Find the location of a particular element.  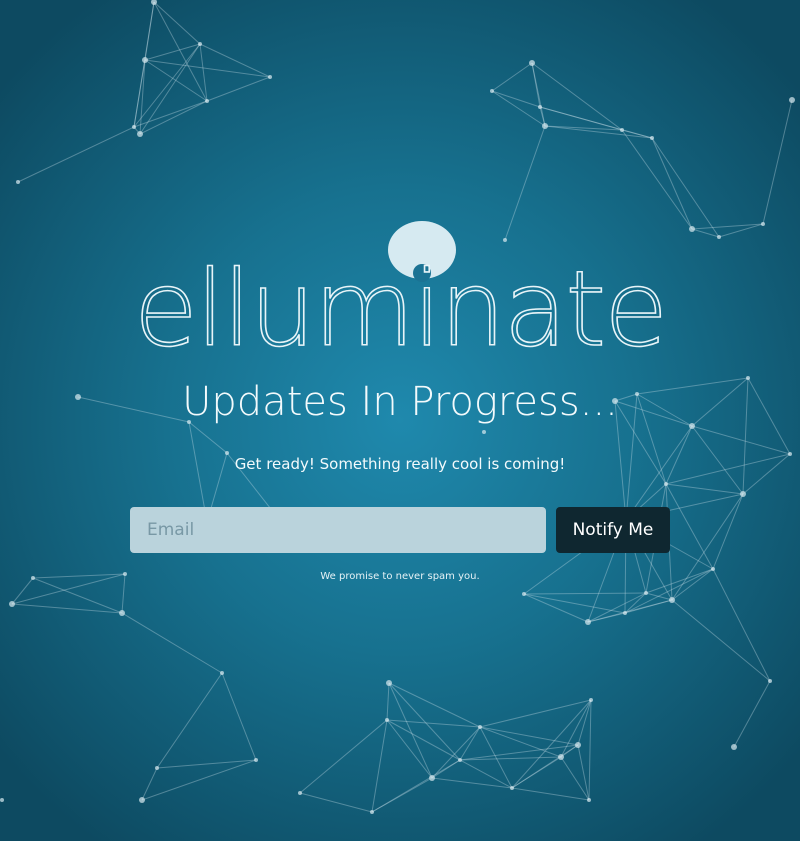

signup-form: Notify Me is located at coordinates (400, 530).